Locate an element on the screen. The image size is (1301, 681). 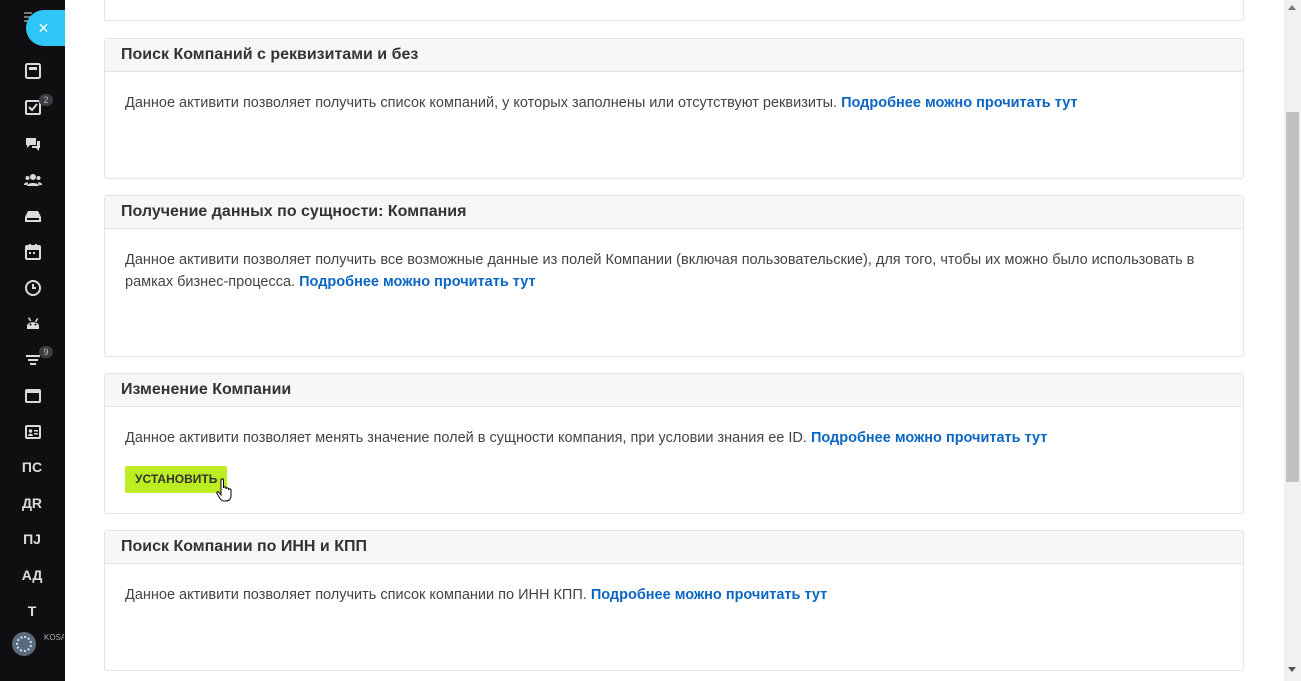
card-title: Изменение Компании is located at coordinates (674, 390).